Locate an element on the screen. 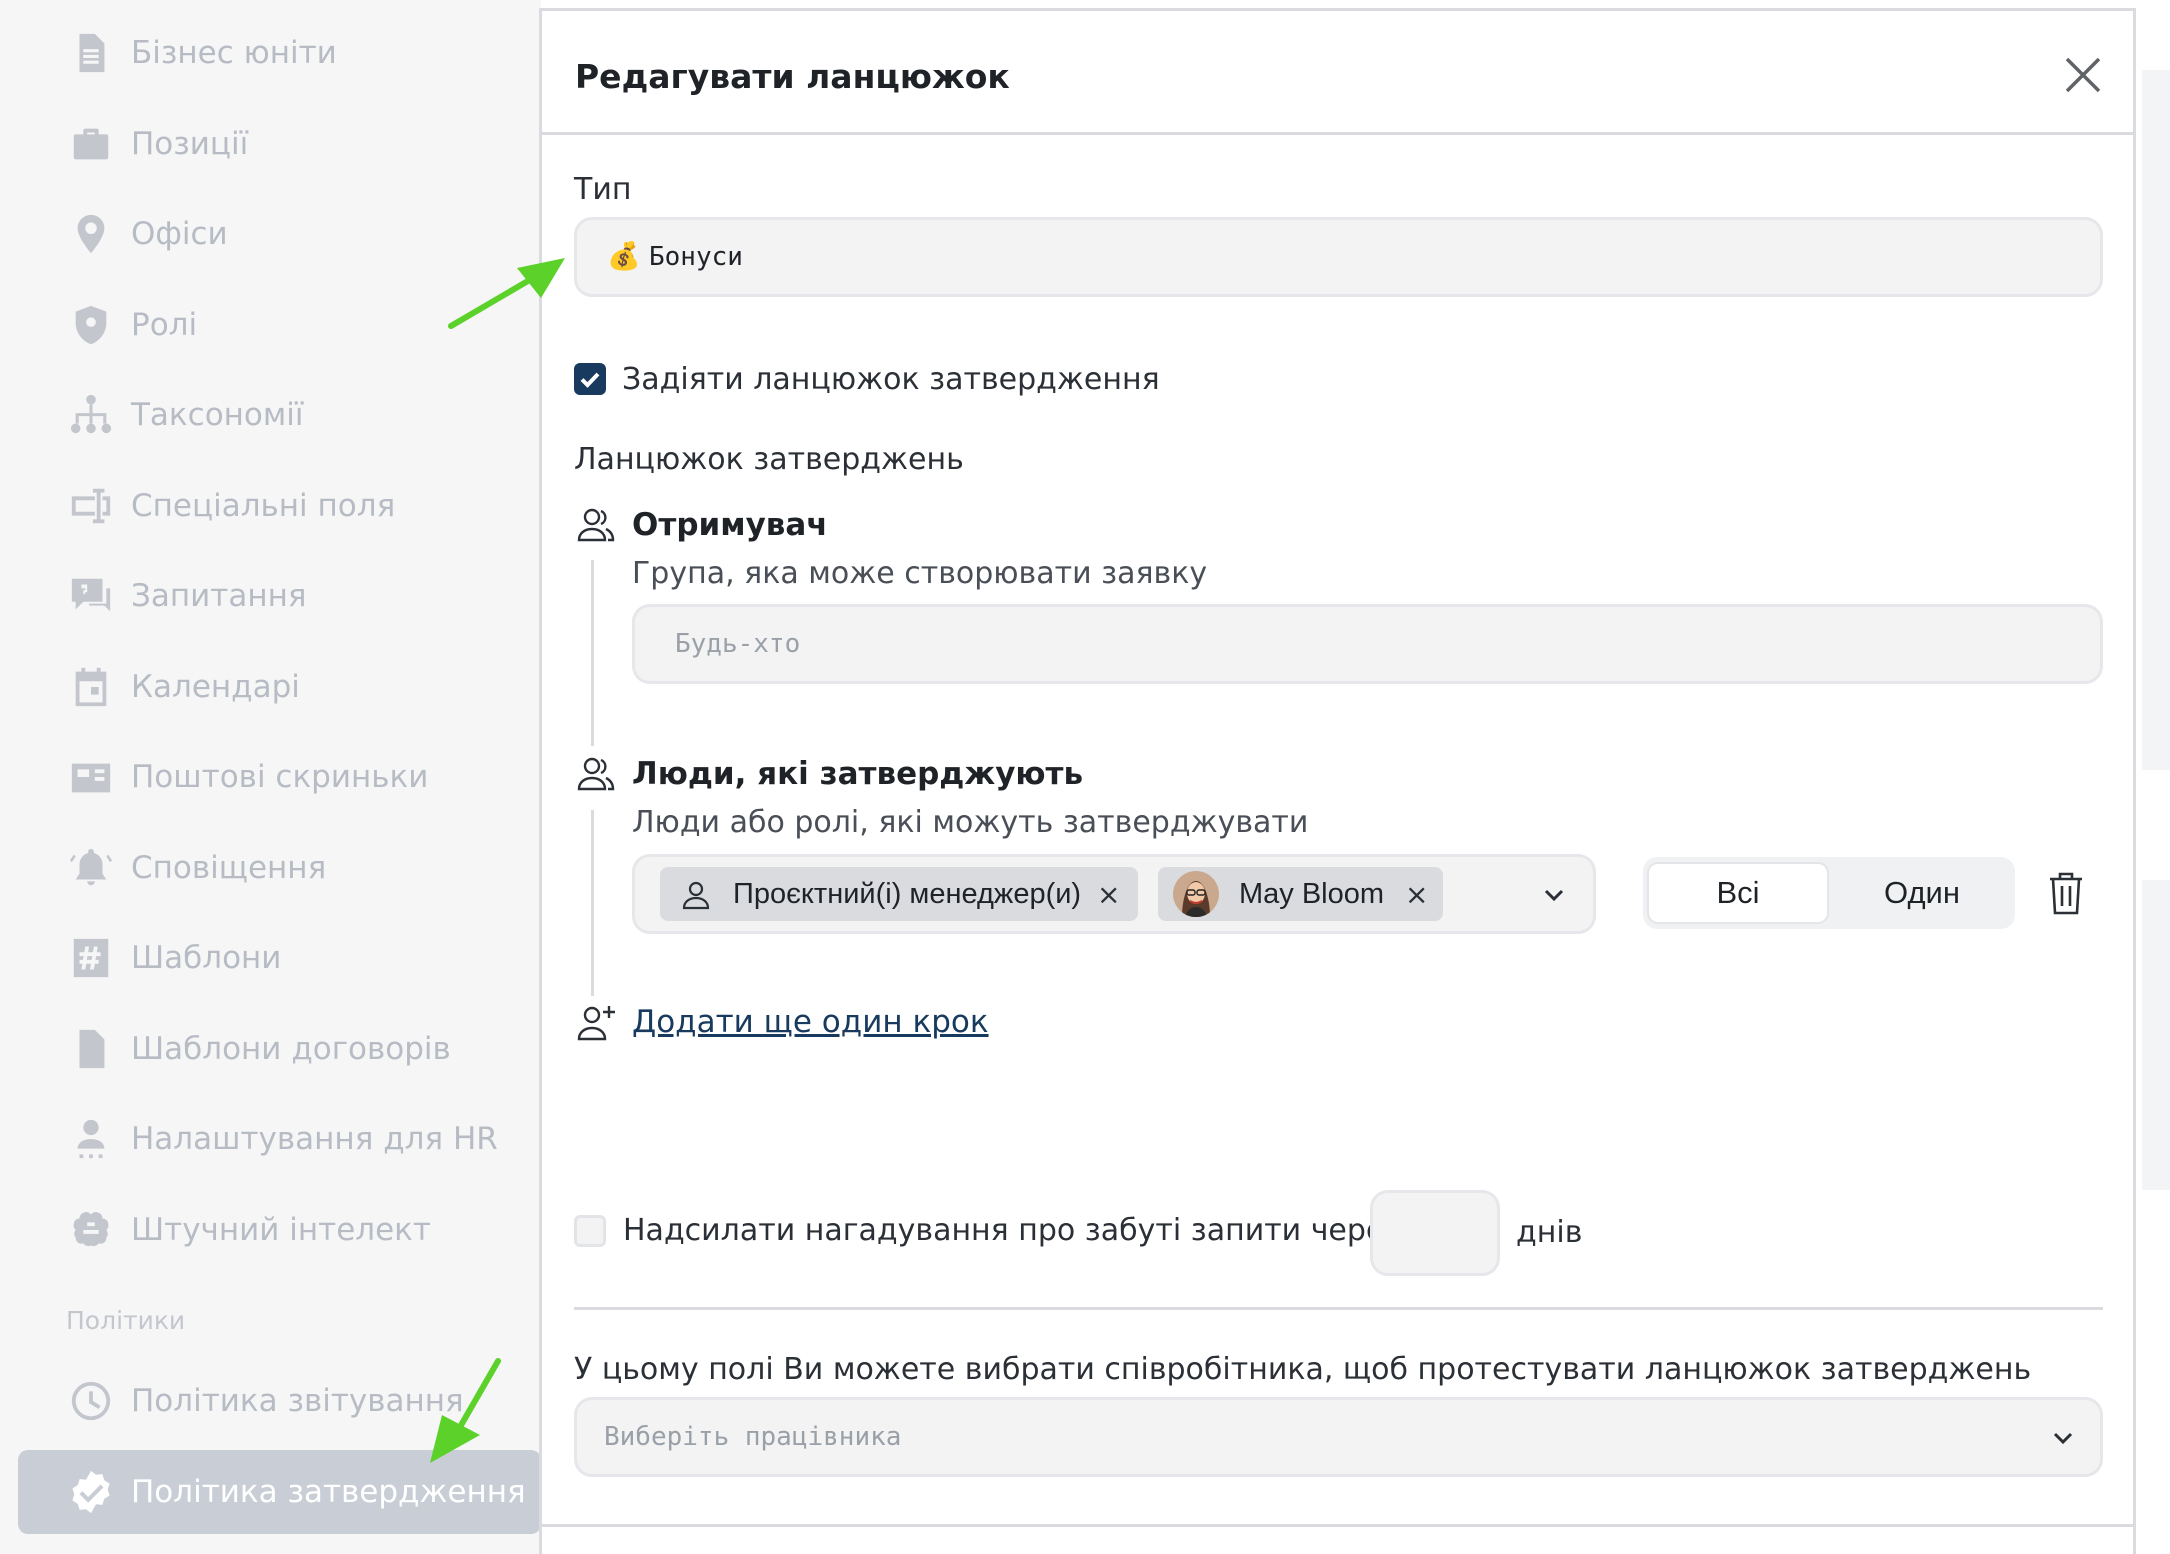 This screenshot has height=1554, width=2170. sidebar-item-label: Поштові скриньки is located at coordinates (280, 777).